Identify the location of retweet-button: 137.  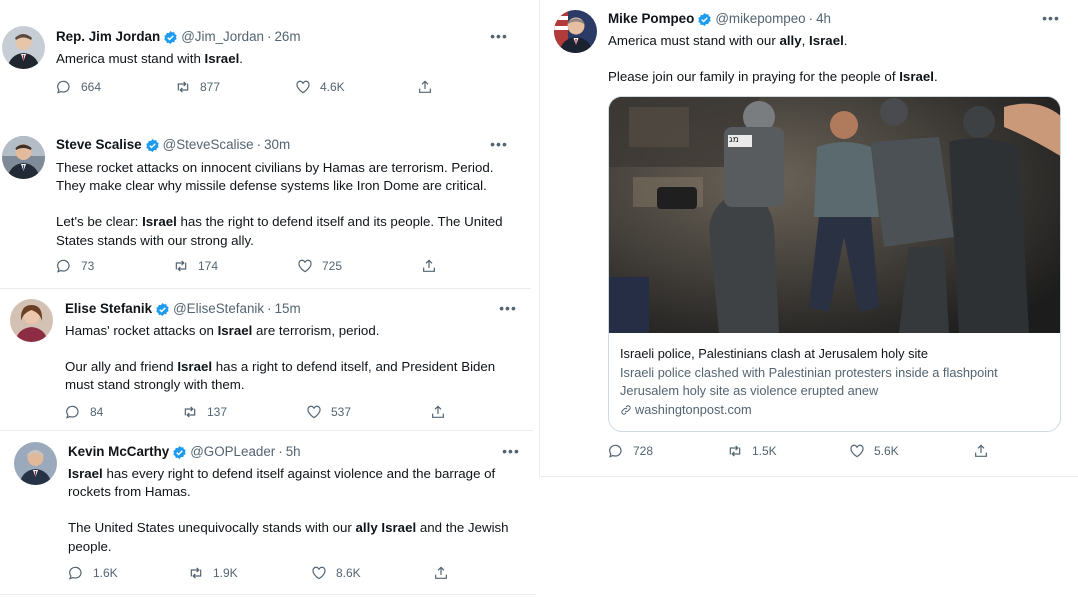
(244, 412).